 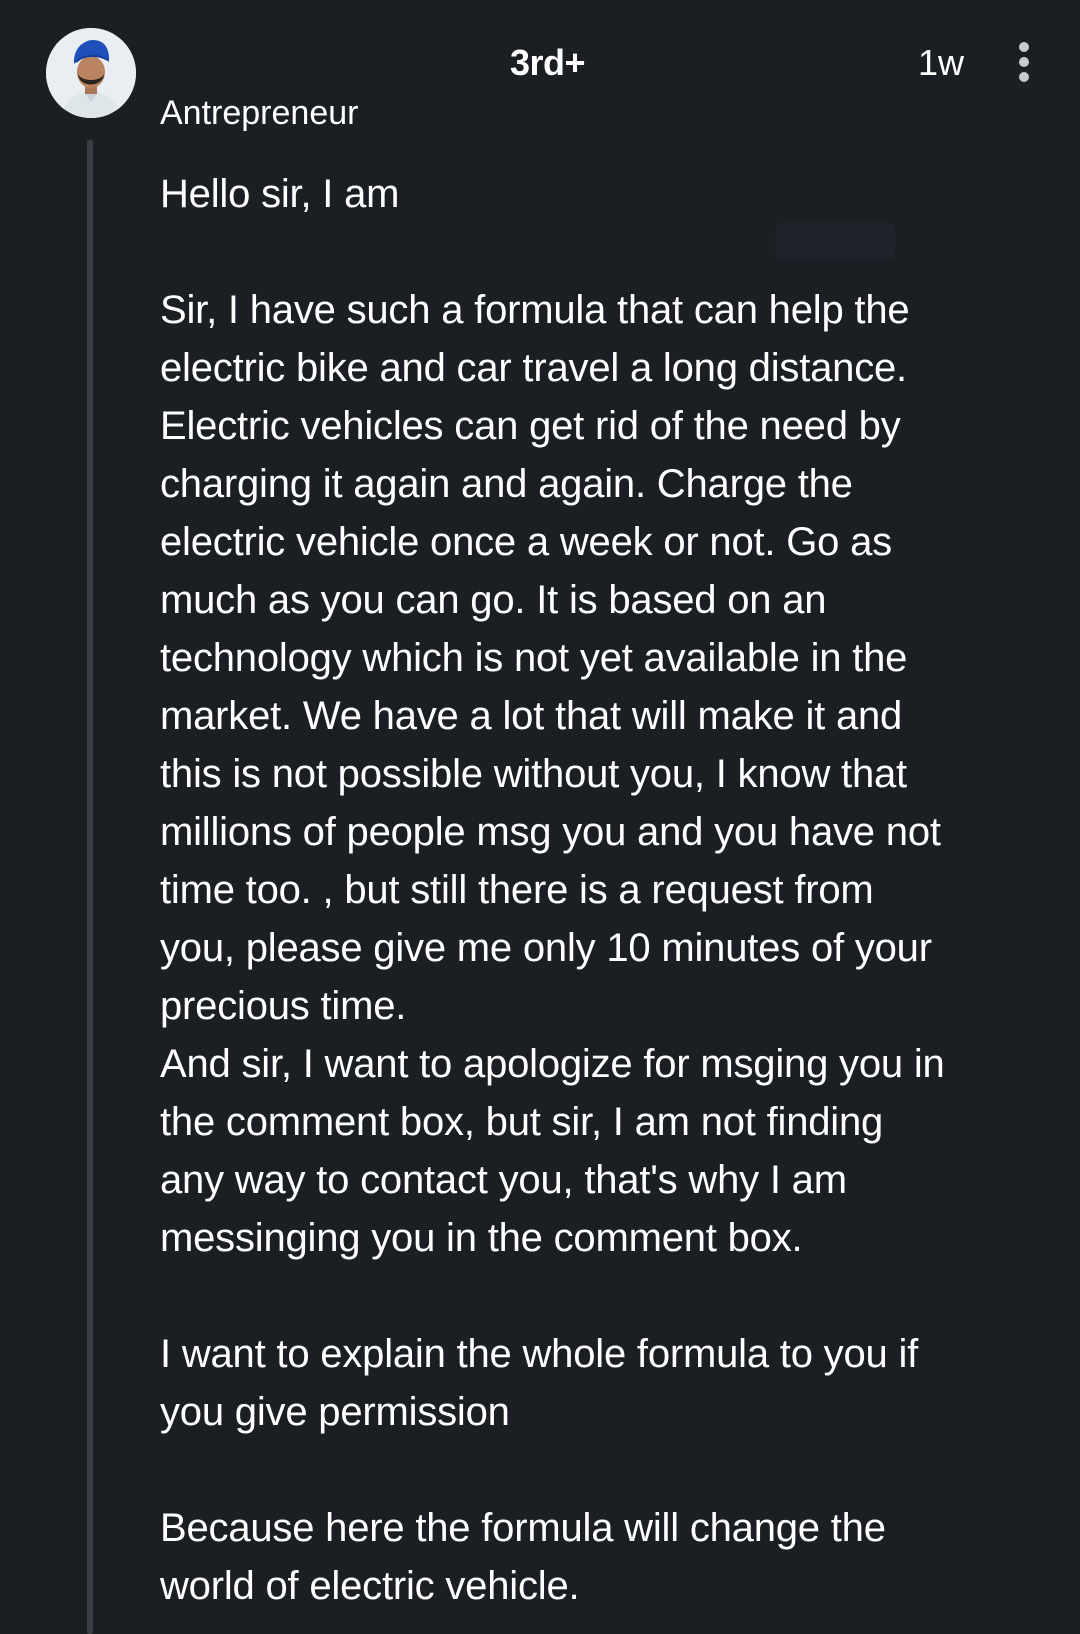 What do you see at coordinates (1024, 77) in the screenshot?
I see `vertical-dots-icon-bottom` at bounding box center [1024, 77].